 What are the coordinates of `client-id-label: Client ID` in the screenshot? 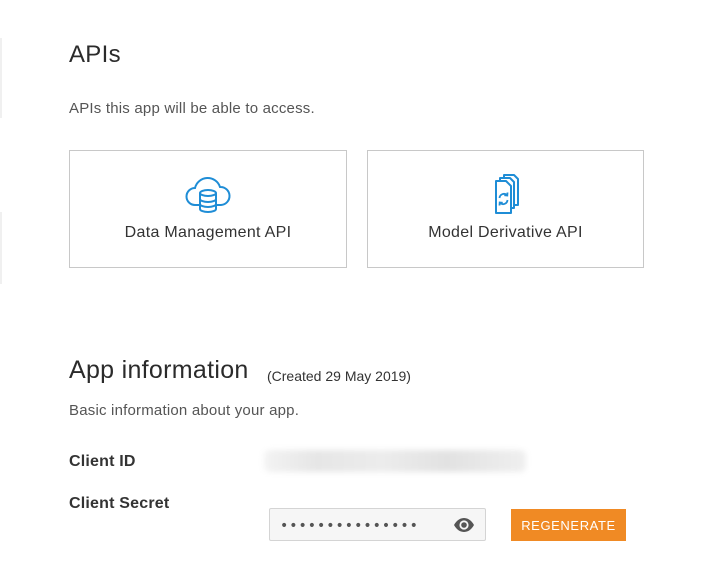 It's located at (102, 461).